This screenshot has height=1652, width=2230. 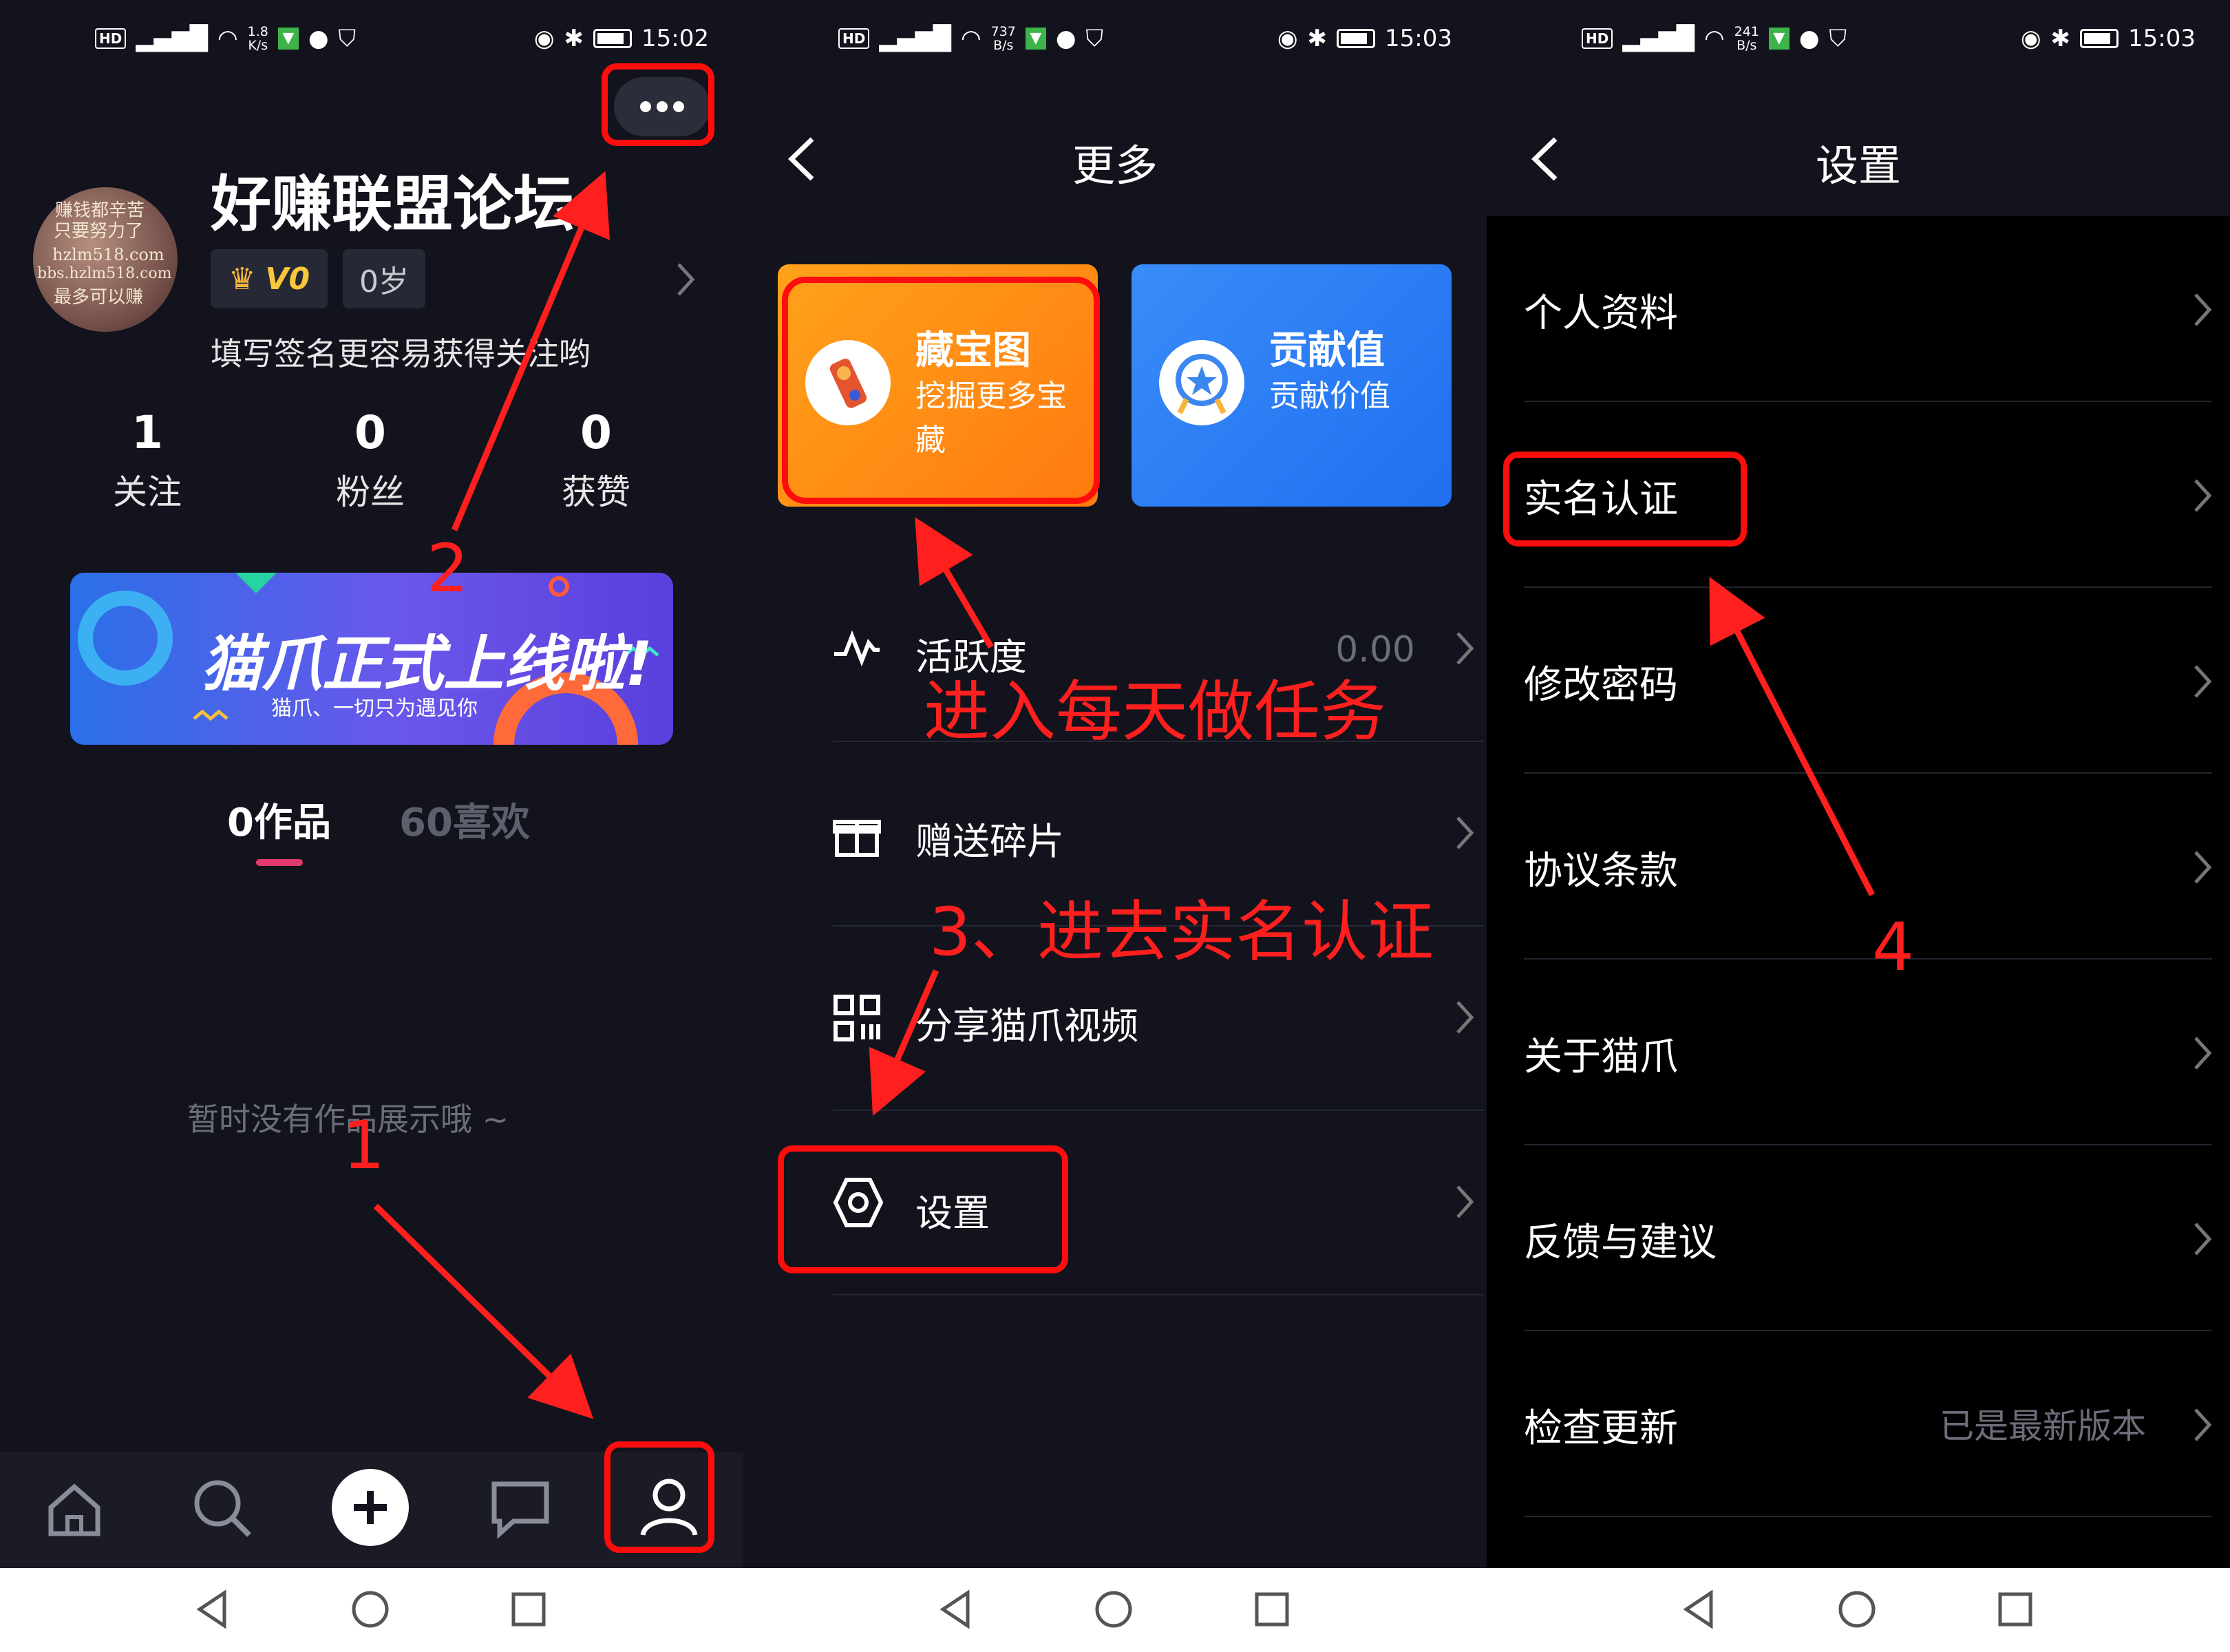 I want to click on net-speed: 737 B/s, so click(x=1003, y=39).